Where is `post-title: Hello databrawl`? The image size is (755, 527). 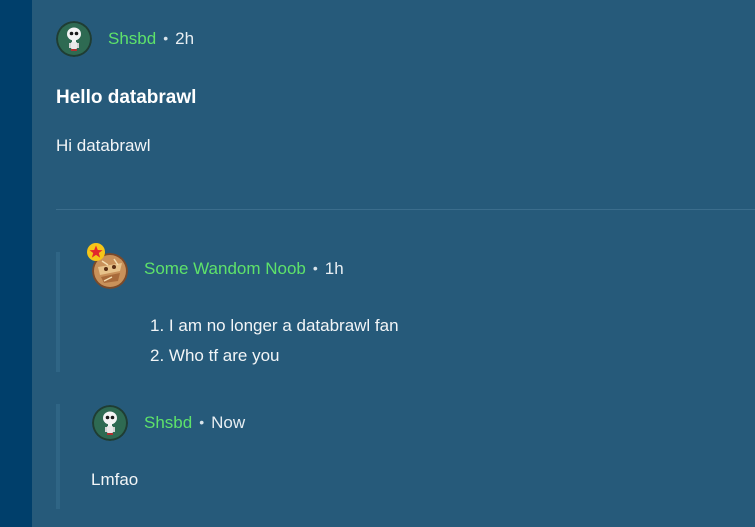
post-title: Hello databrawl is located at coordinates (126, 97).